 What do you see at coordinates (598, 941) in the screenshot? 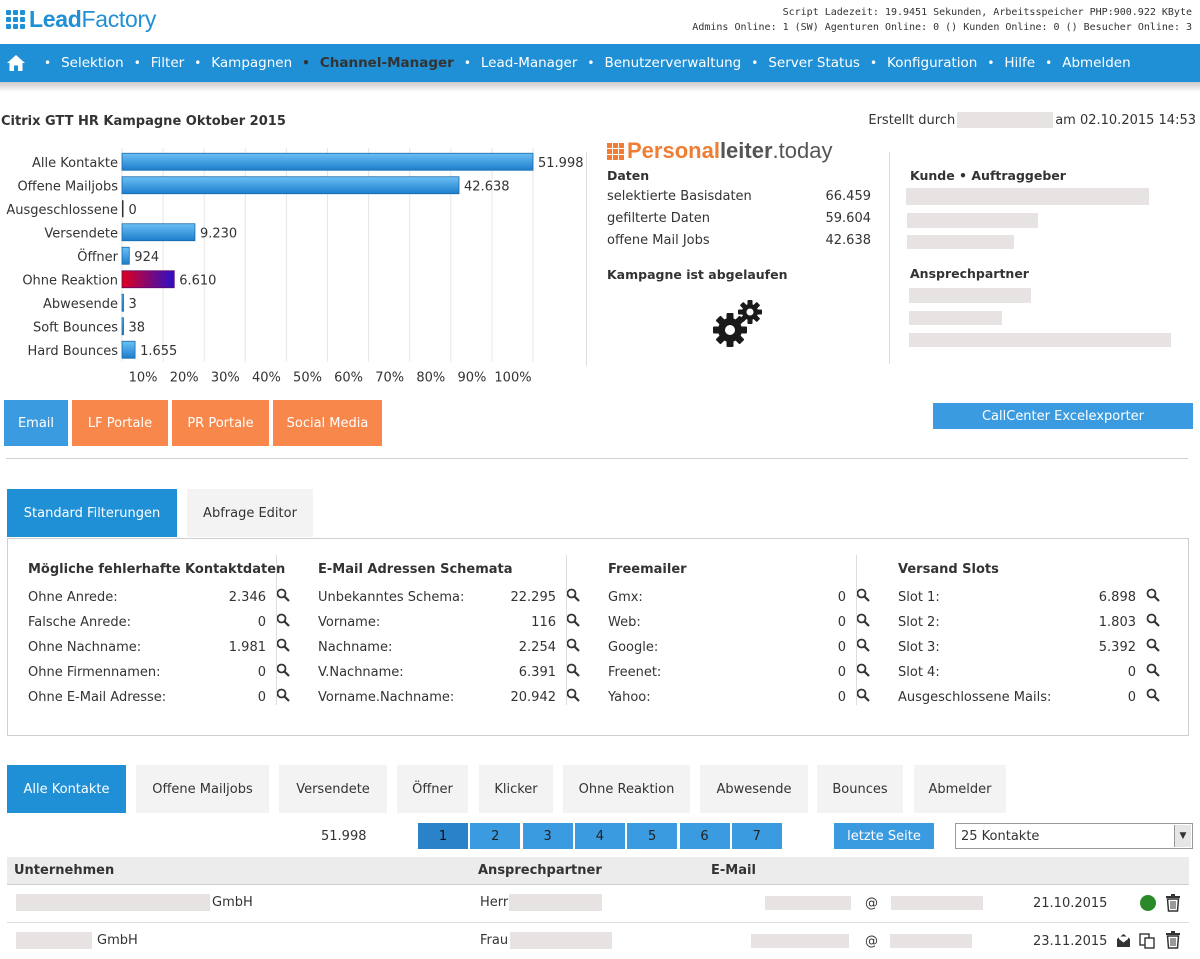
I see `table-row: GmbH Frau @ 23.11.2015` at bounding box center [598, 941].